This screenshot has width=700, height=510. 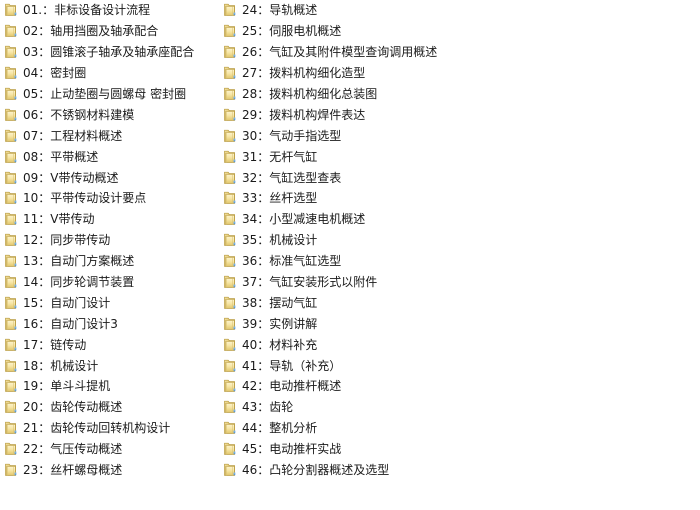 I want to click on folder-item-label: 45：电动推杆实战, so click(x=292, y=449).